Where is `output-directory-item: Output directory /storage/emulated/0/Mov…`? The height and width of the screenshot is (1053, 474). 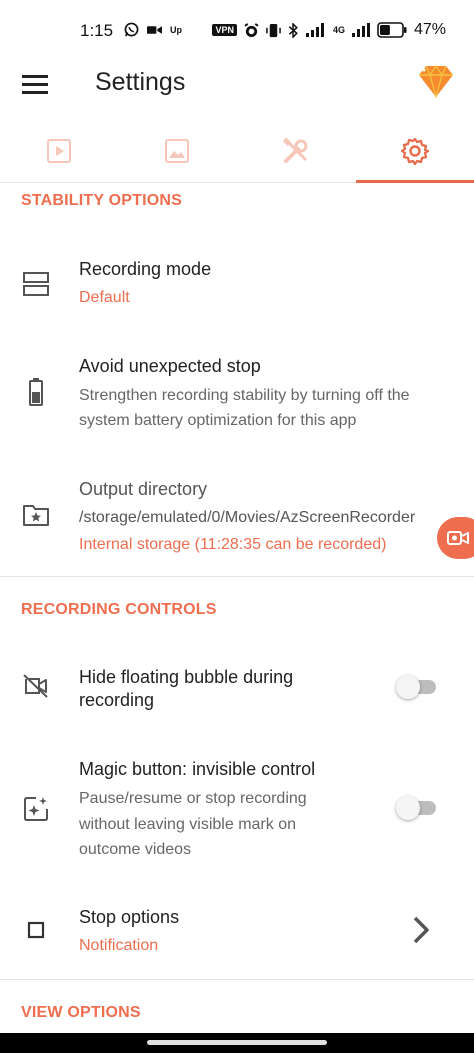 output-directory-item: Output directory /storage/emulated/0/Mov… is located at coordinates (237, 518).